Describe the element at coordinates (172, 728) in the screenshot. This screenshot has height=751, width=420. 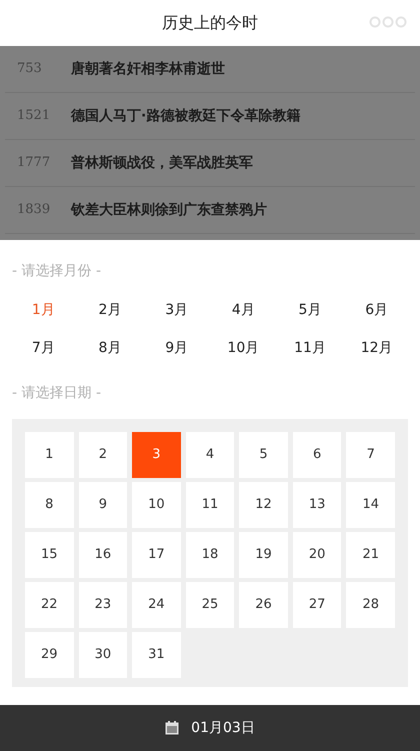
I see `calendar-icon` at that location.